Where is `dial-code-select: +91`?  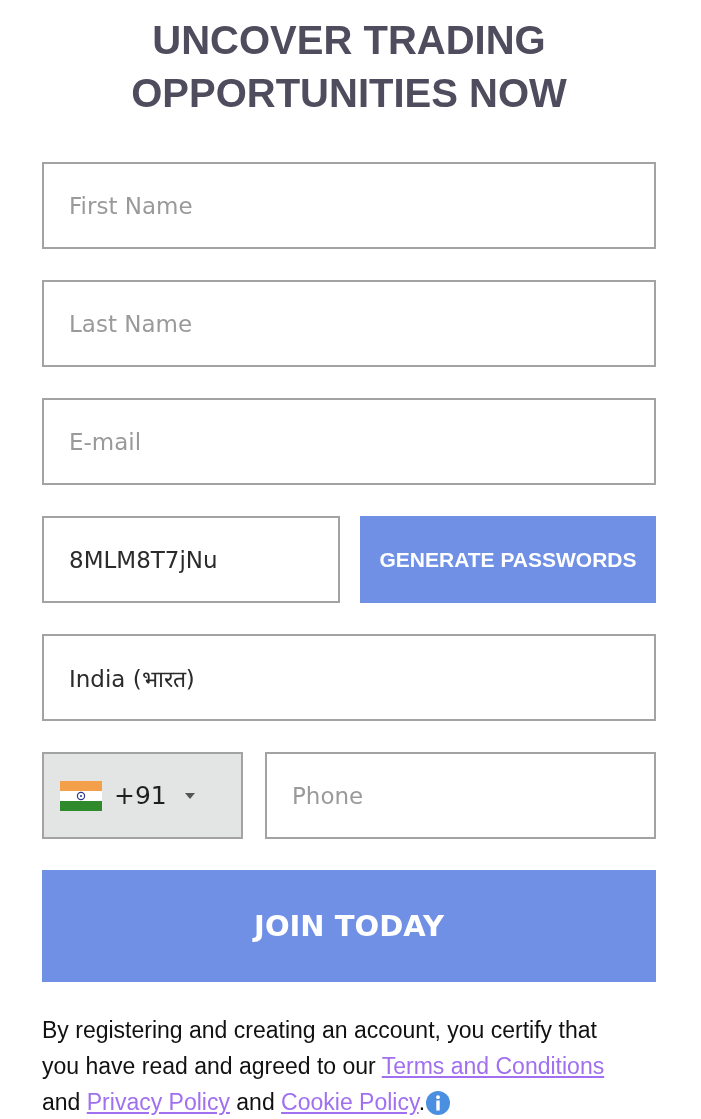
dial-code-select: +91 is located at coordinates (142, 795).